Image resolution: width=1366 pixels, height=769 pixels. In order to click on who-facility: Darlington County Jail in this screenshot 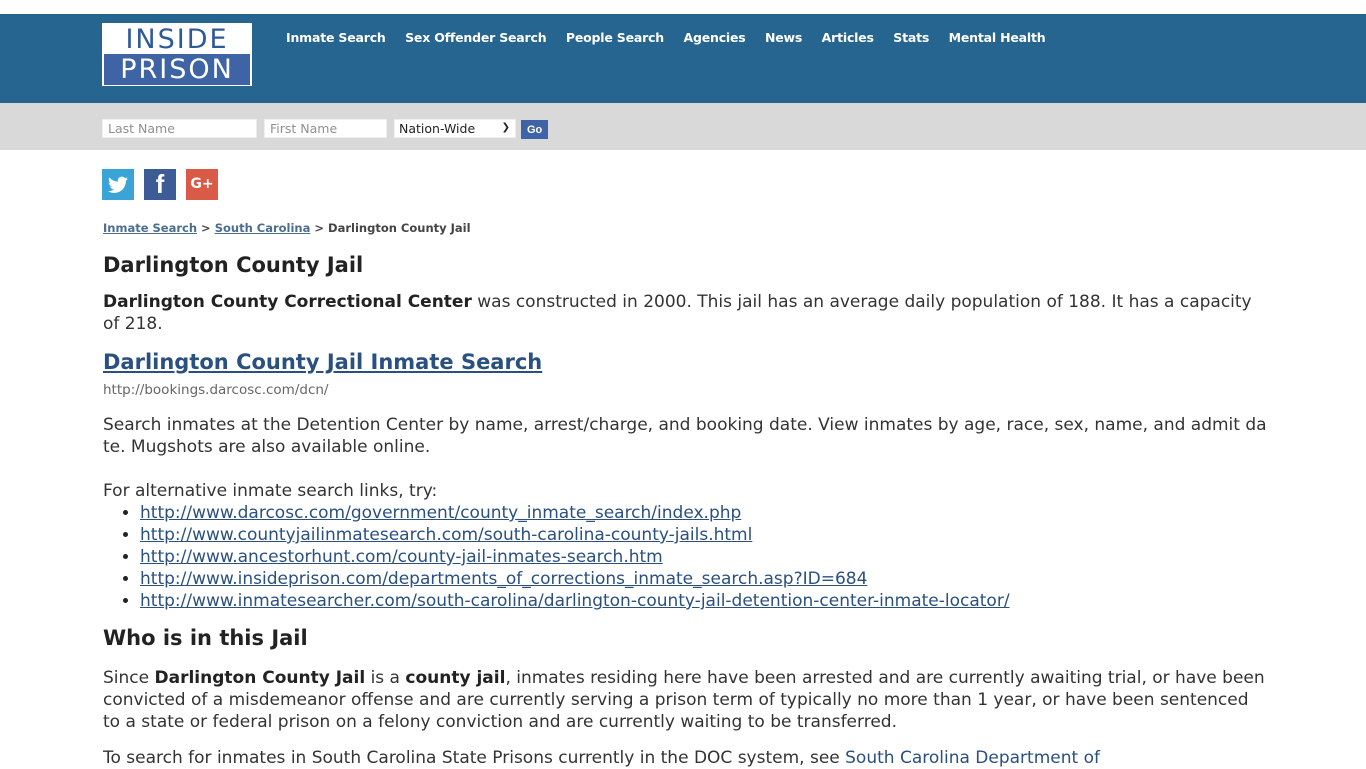, I will do `click(260, 678)`.